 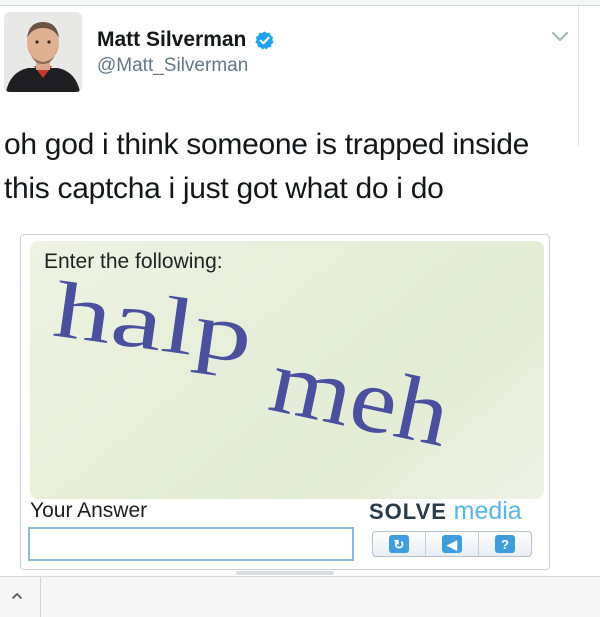 I want to click on brand-media: media, so click(x=487, y=511).